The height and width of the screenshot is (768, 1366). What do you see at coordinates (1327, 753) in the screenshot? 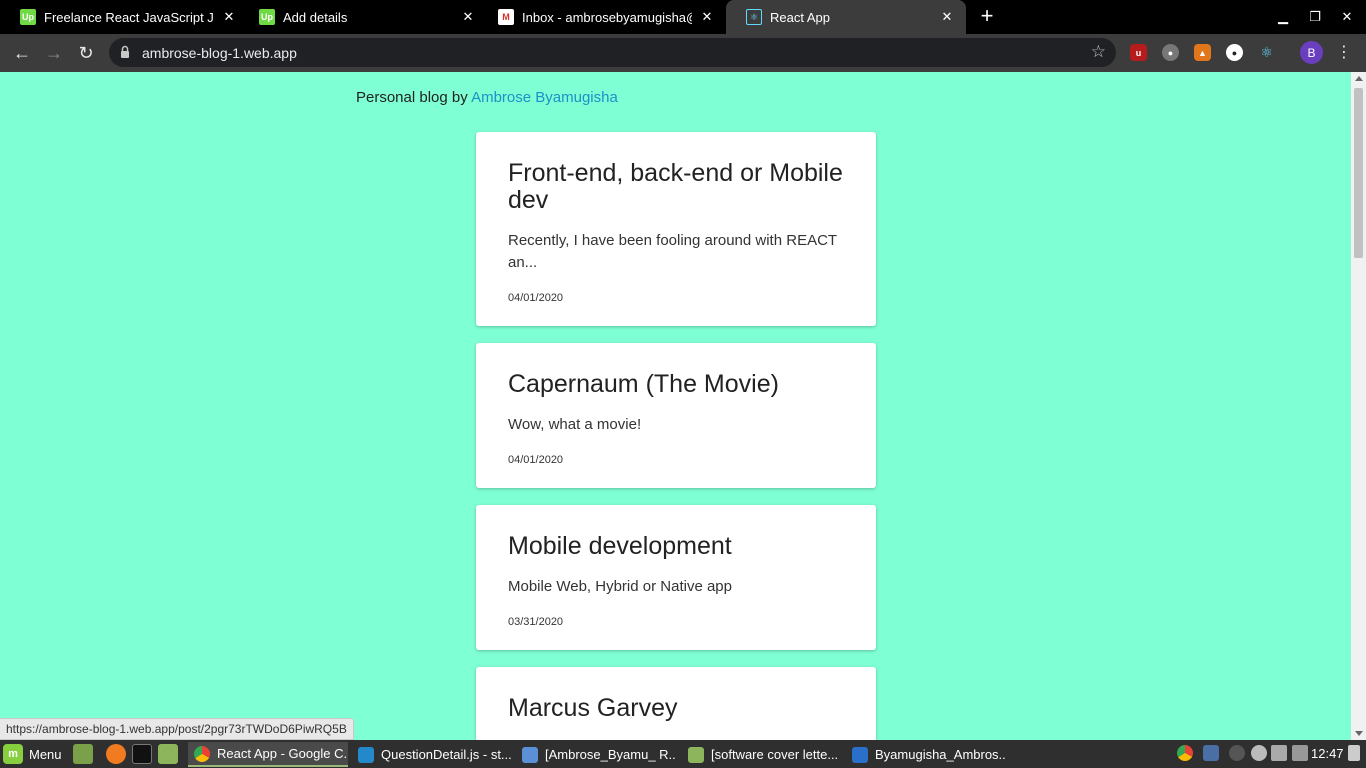
I see `clock: 12:47` at bounding box center [1327, 753].